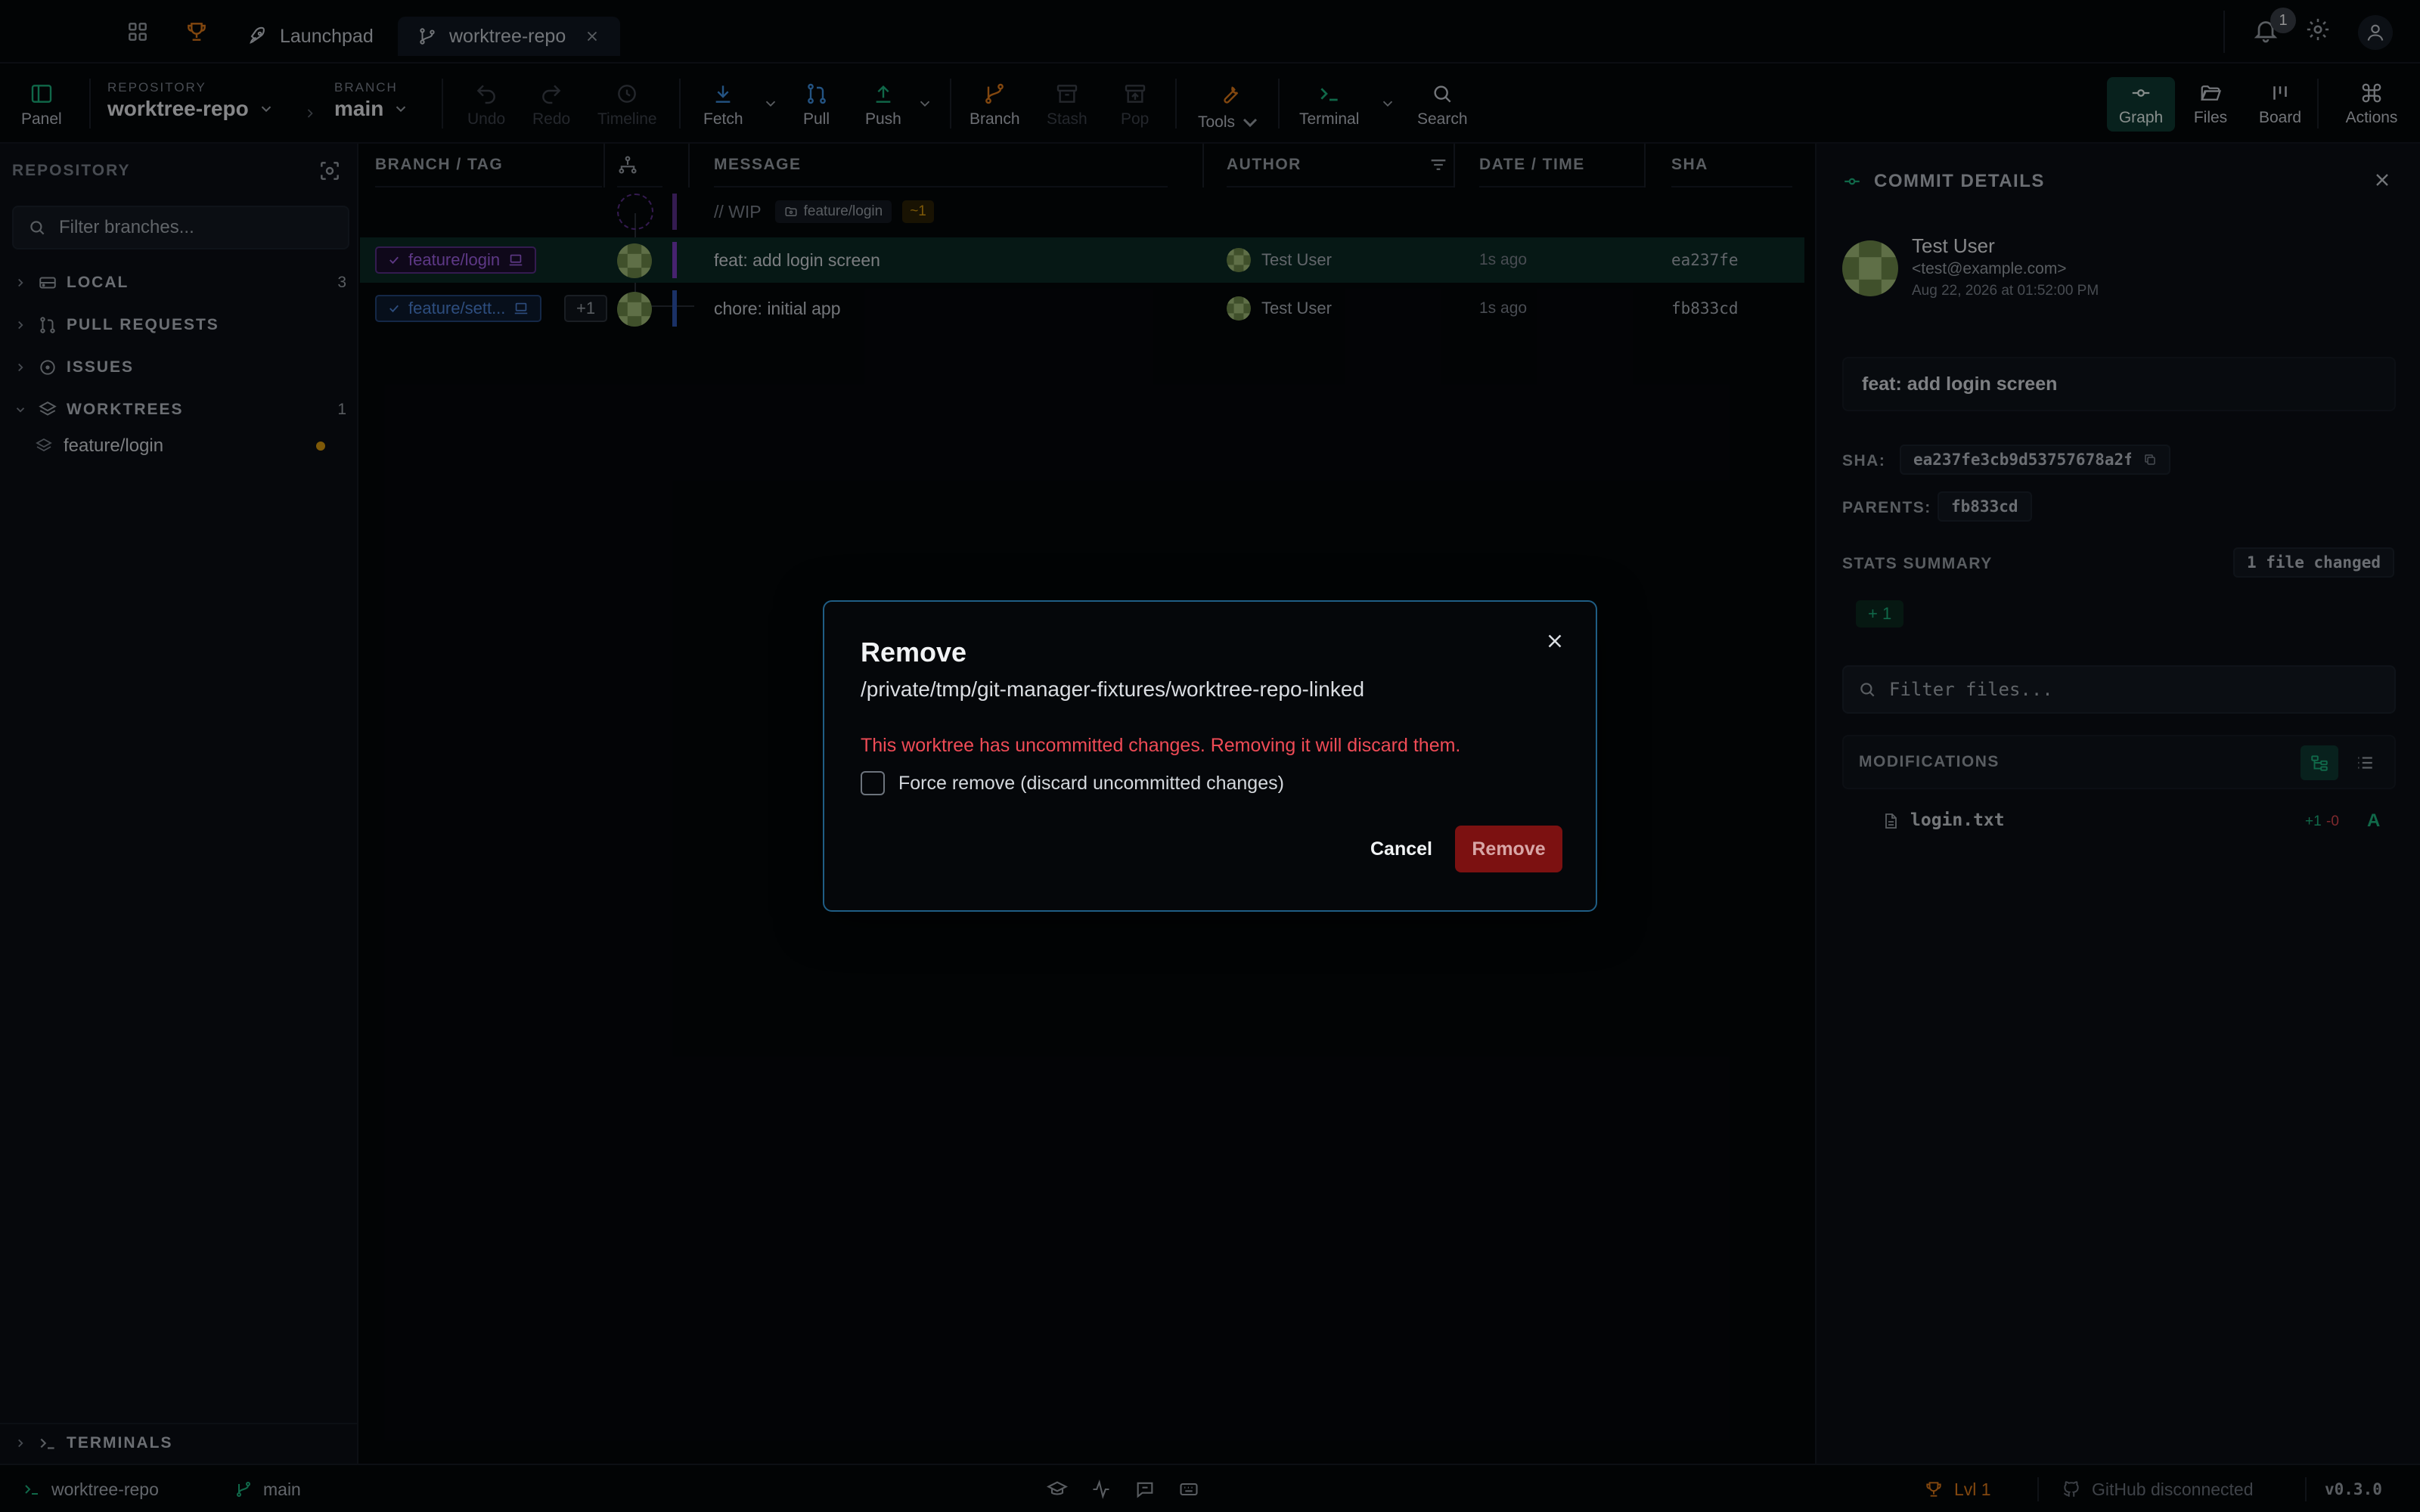  What do you see at coordinates (1508, 849) in the screenshot?
I see `remove-button: Remove` at bounding box center [1508, 849].